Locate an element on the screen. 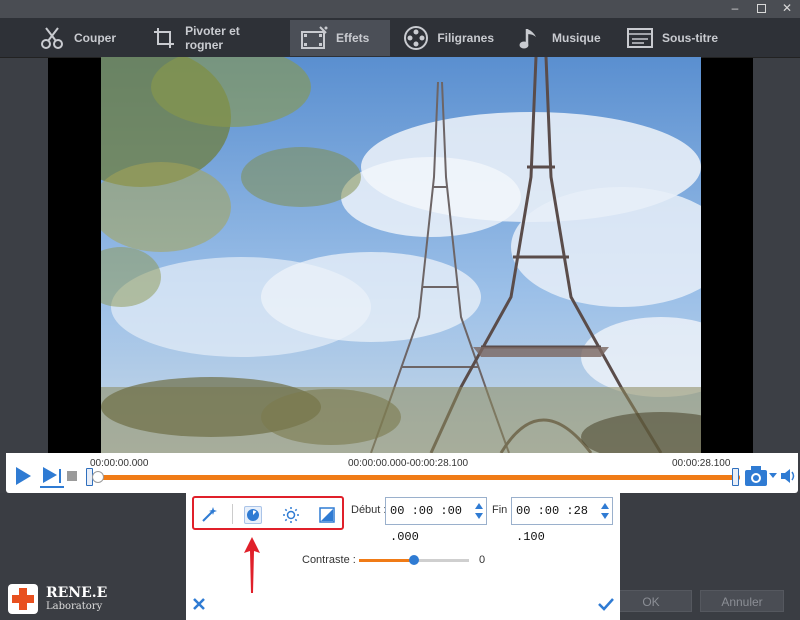  timeline-start-time: 00:00:00.000 is located at coordinates (119, 463).